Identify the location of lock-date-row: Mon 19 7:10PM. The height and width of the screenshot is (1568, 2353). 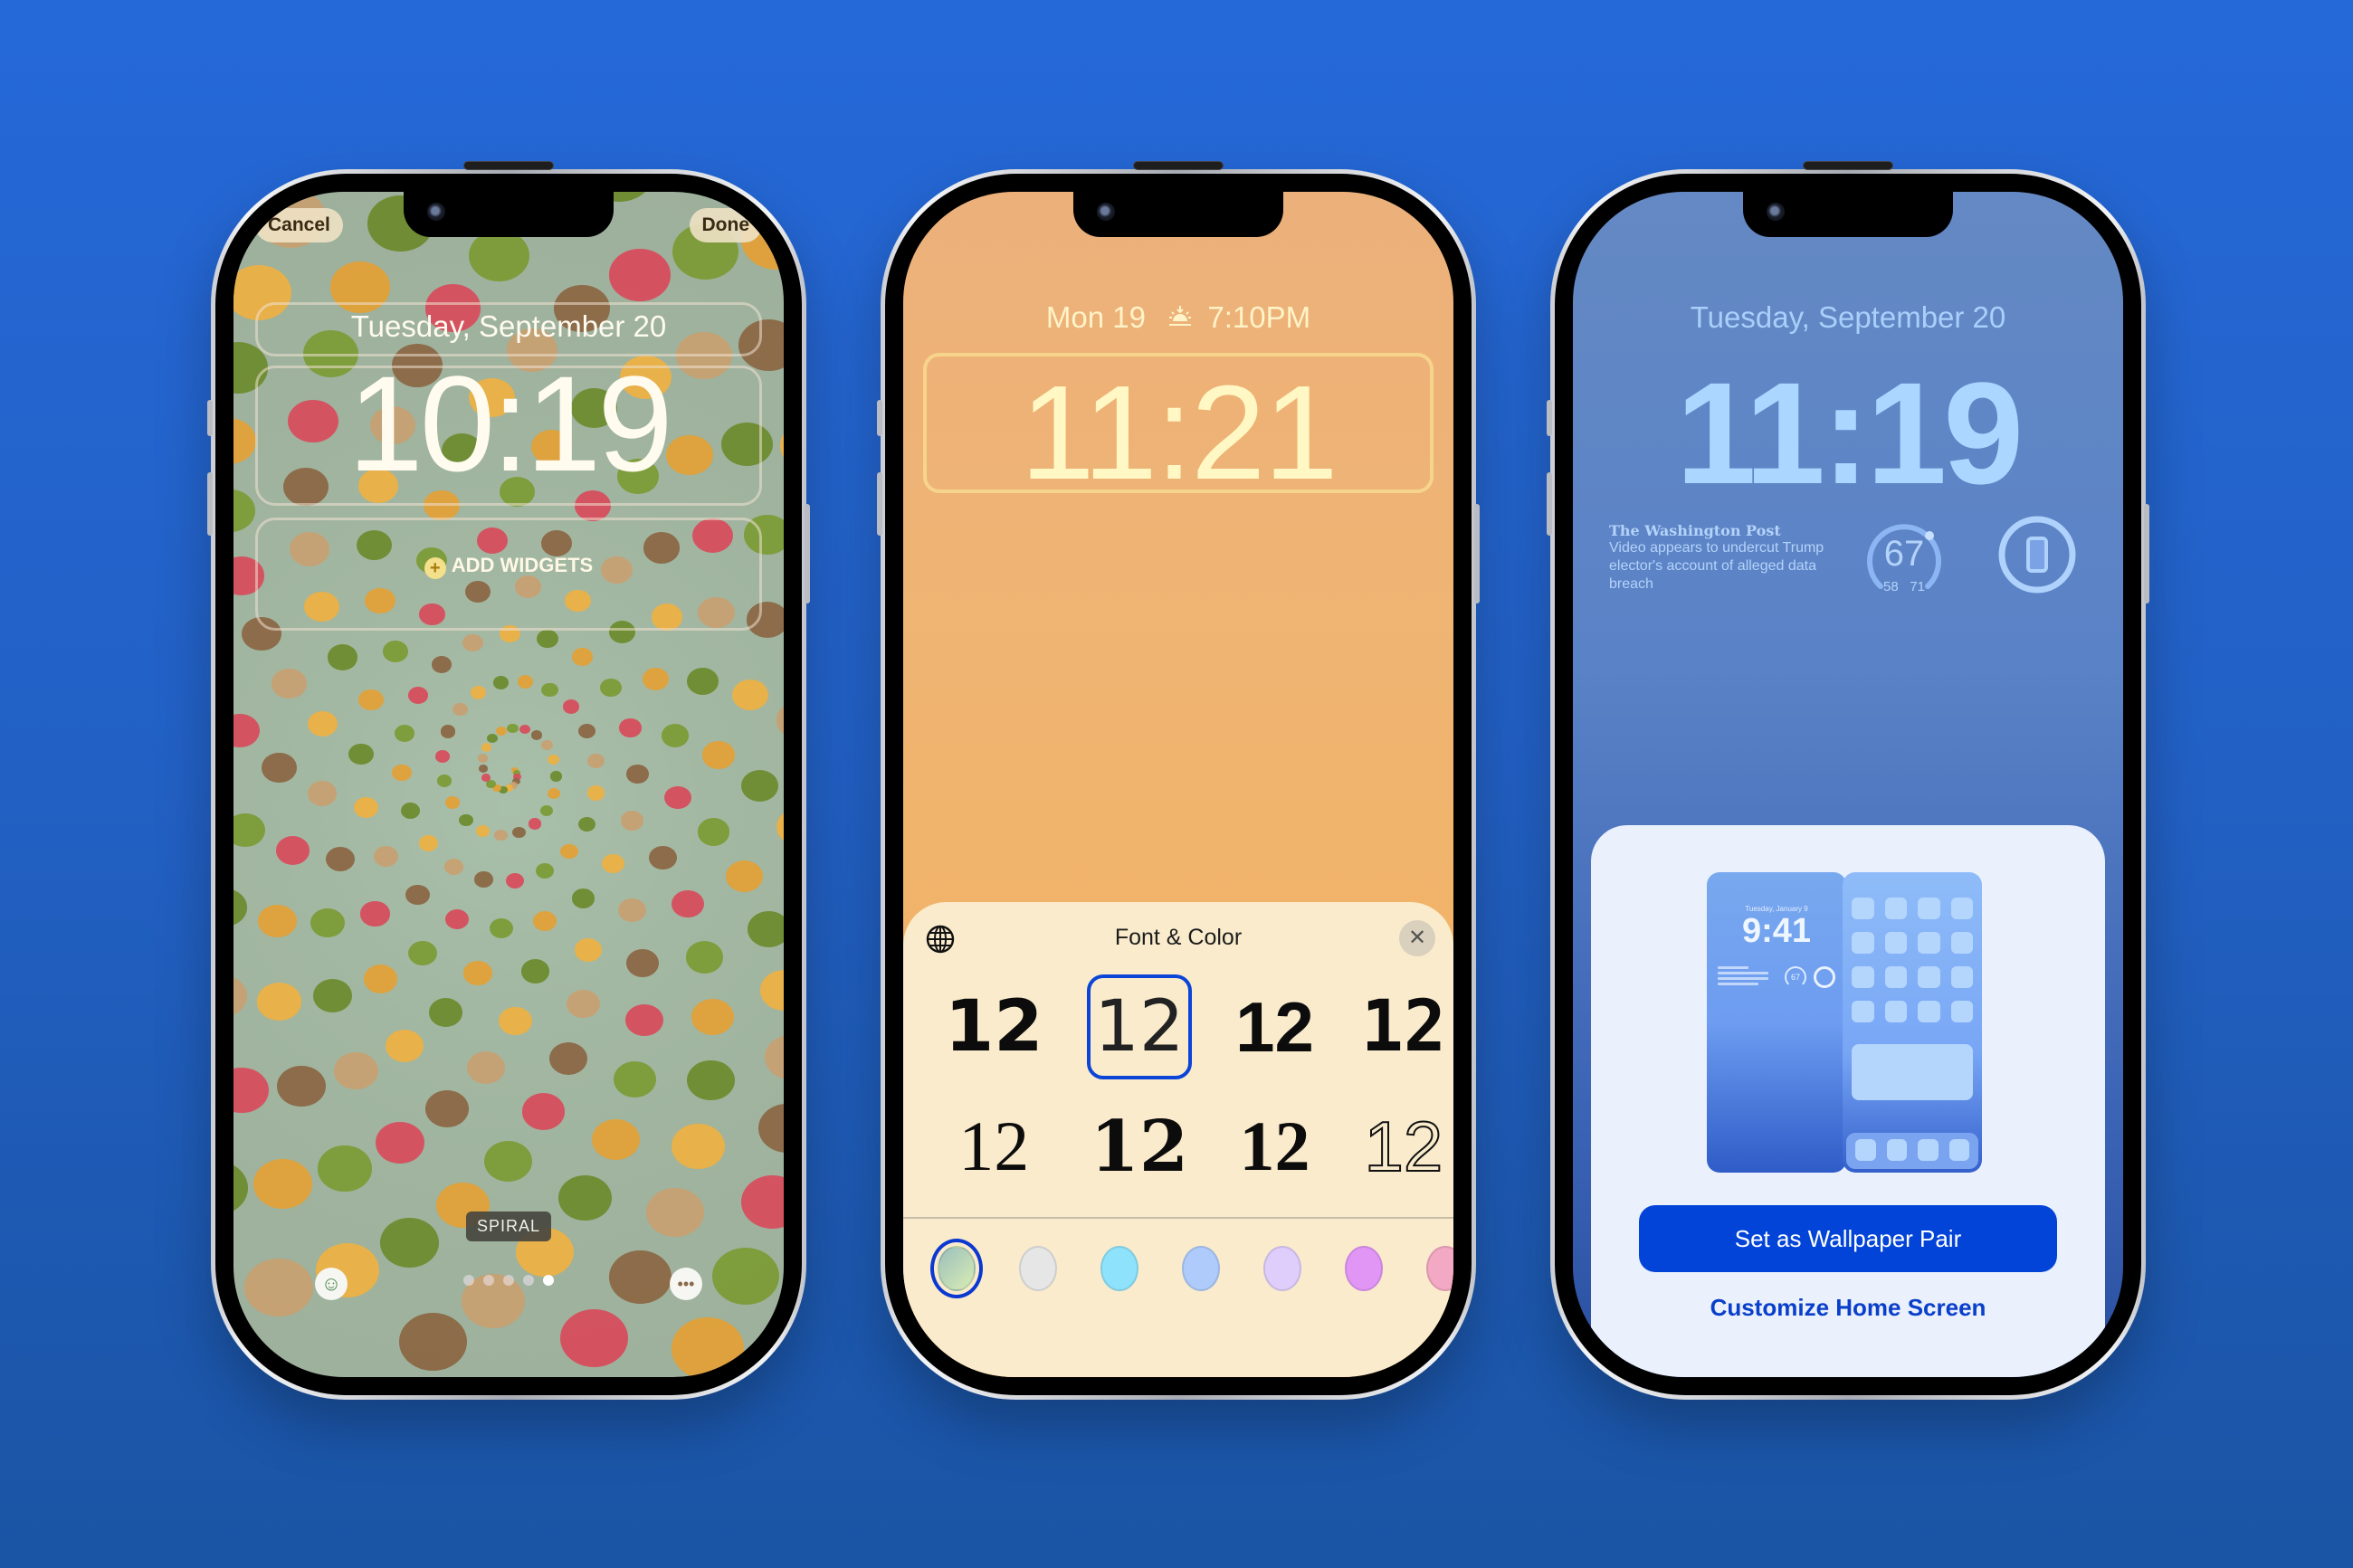
(1178, 318).